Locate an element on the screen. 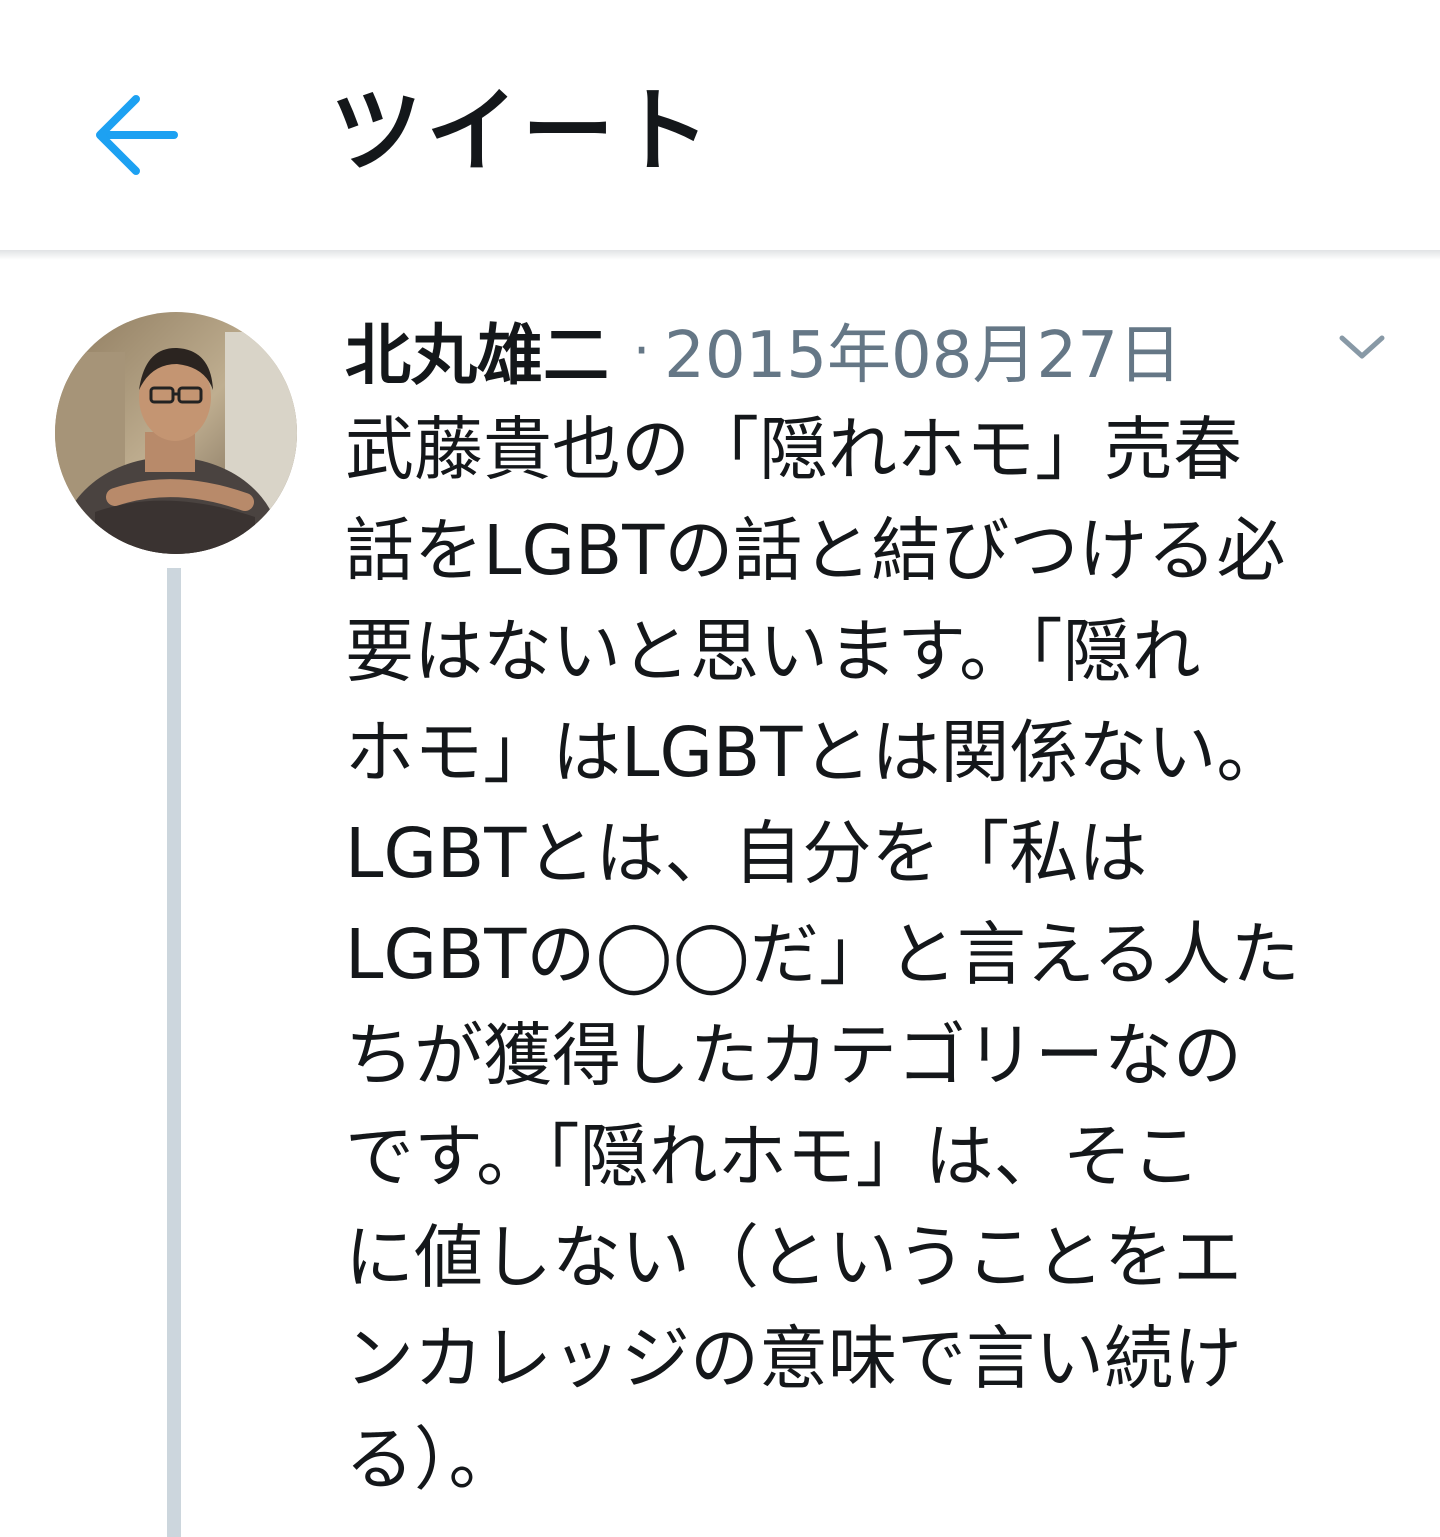 This screenshot has height=1537, width=1440. chevron-down-icon is located at coordinates (1362, 347).